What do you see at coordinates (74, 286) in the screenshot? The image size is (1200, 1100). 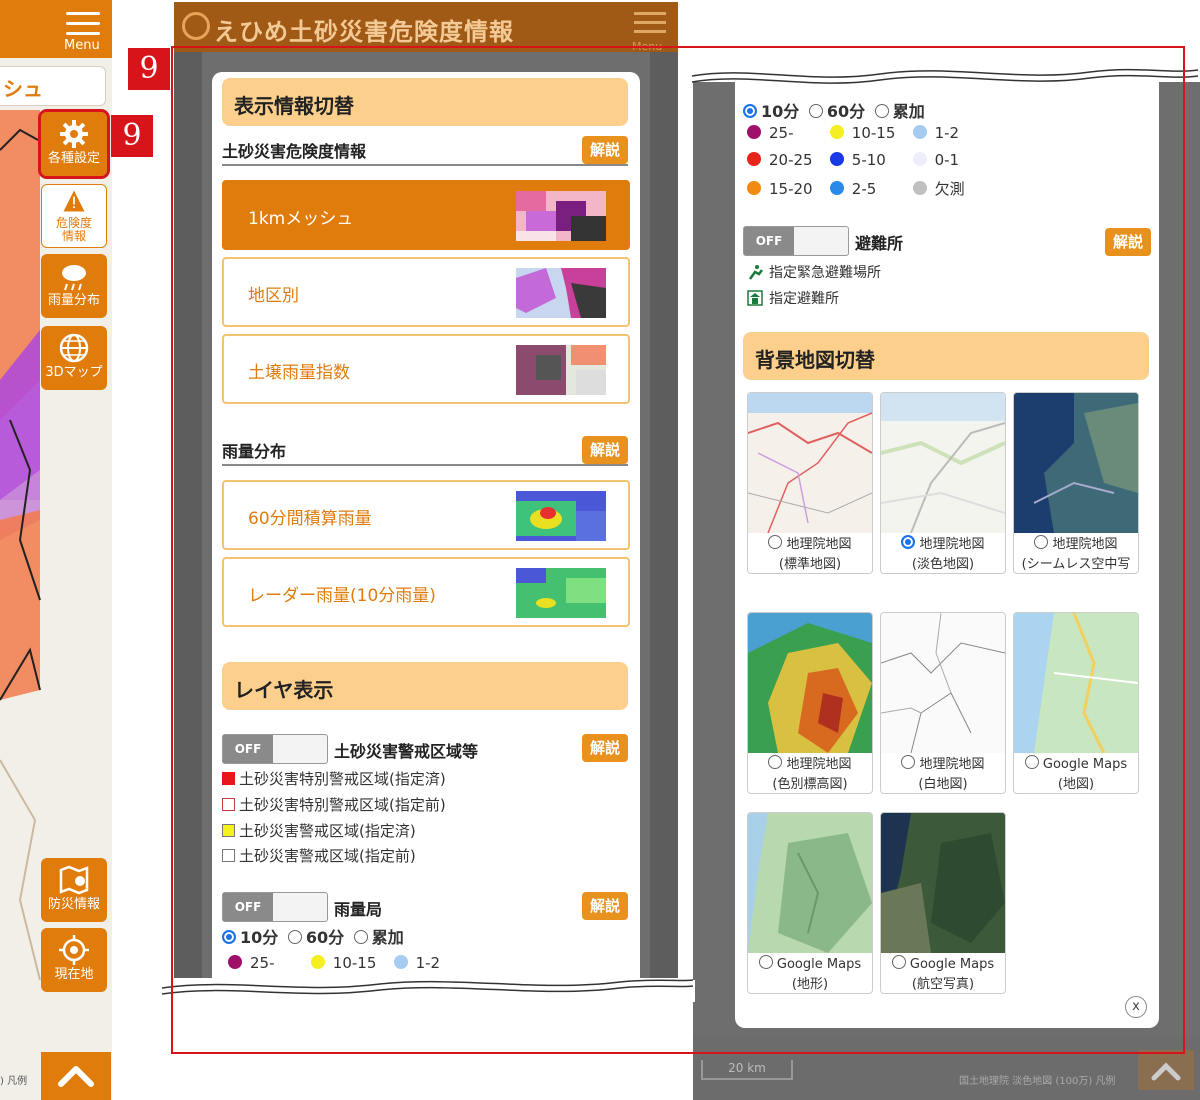 I see `rainfall-button: 雨量分布` at bounding box center [74, 286].